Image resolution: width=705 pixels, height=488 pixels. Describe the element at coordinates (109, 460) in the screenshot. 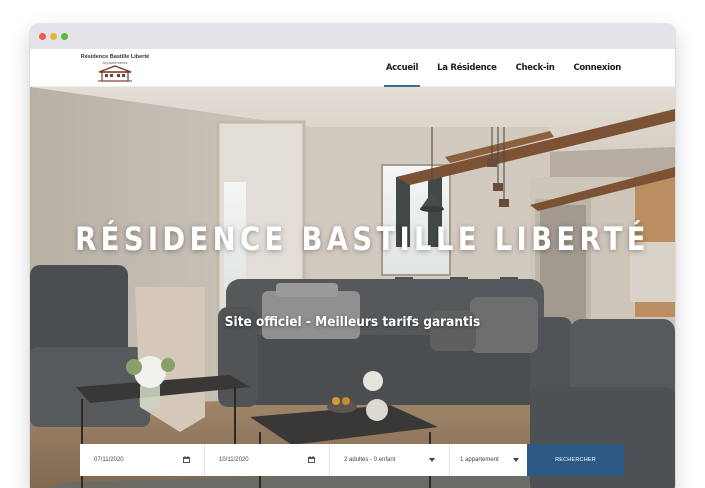

I see `arrival-date-value: 07/11/2020` at that location.